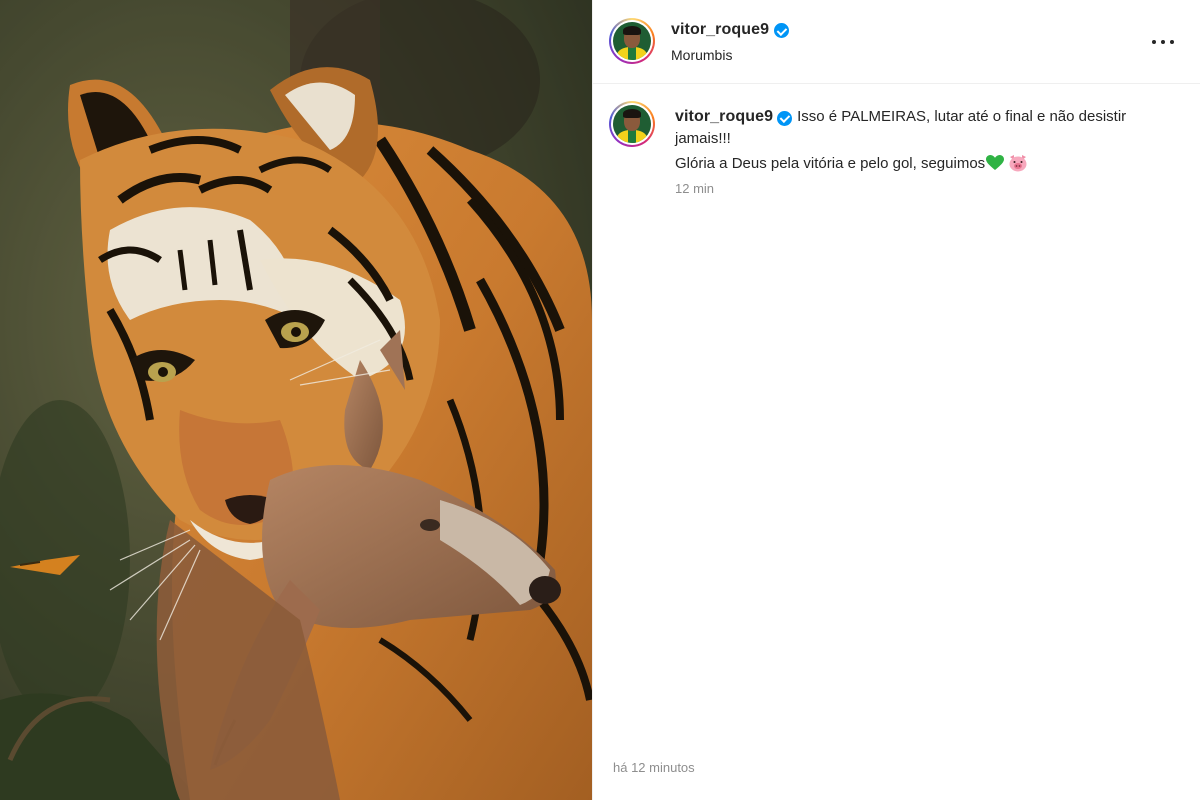 This screenshot has height=800, width=1200. Describe the element at coordinates (995, 162) in the screenshot. I see `green-heart-emoji` at that location.